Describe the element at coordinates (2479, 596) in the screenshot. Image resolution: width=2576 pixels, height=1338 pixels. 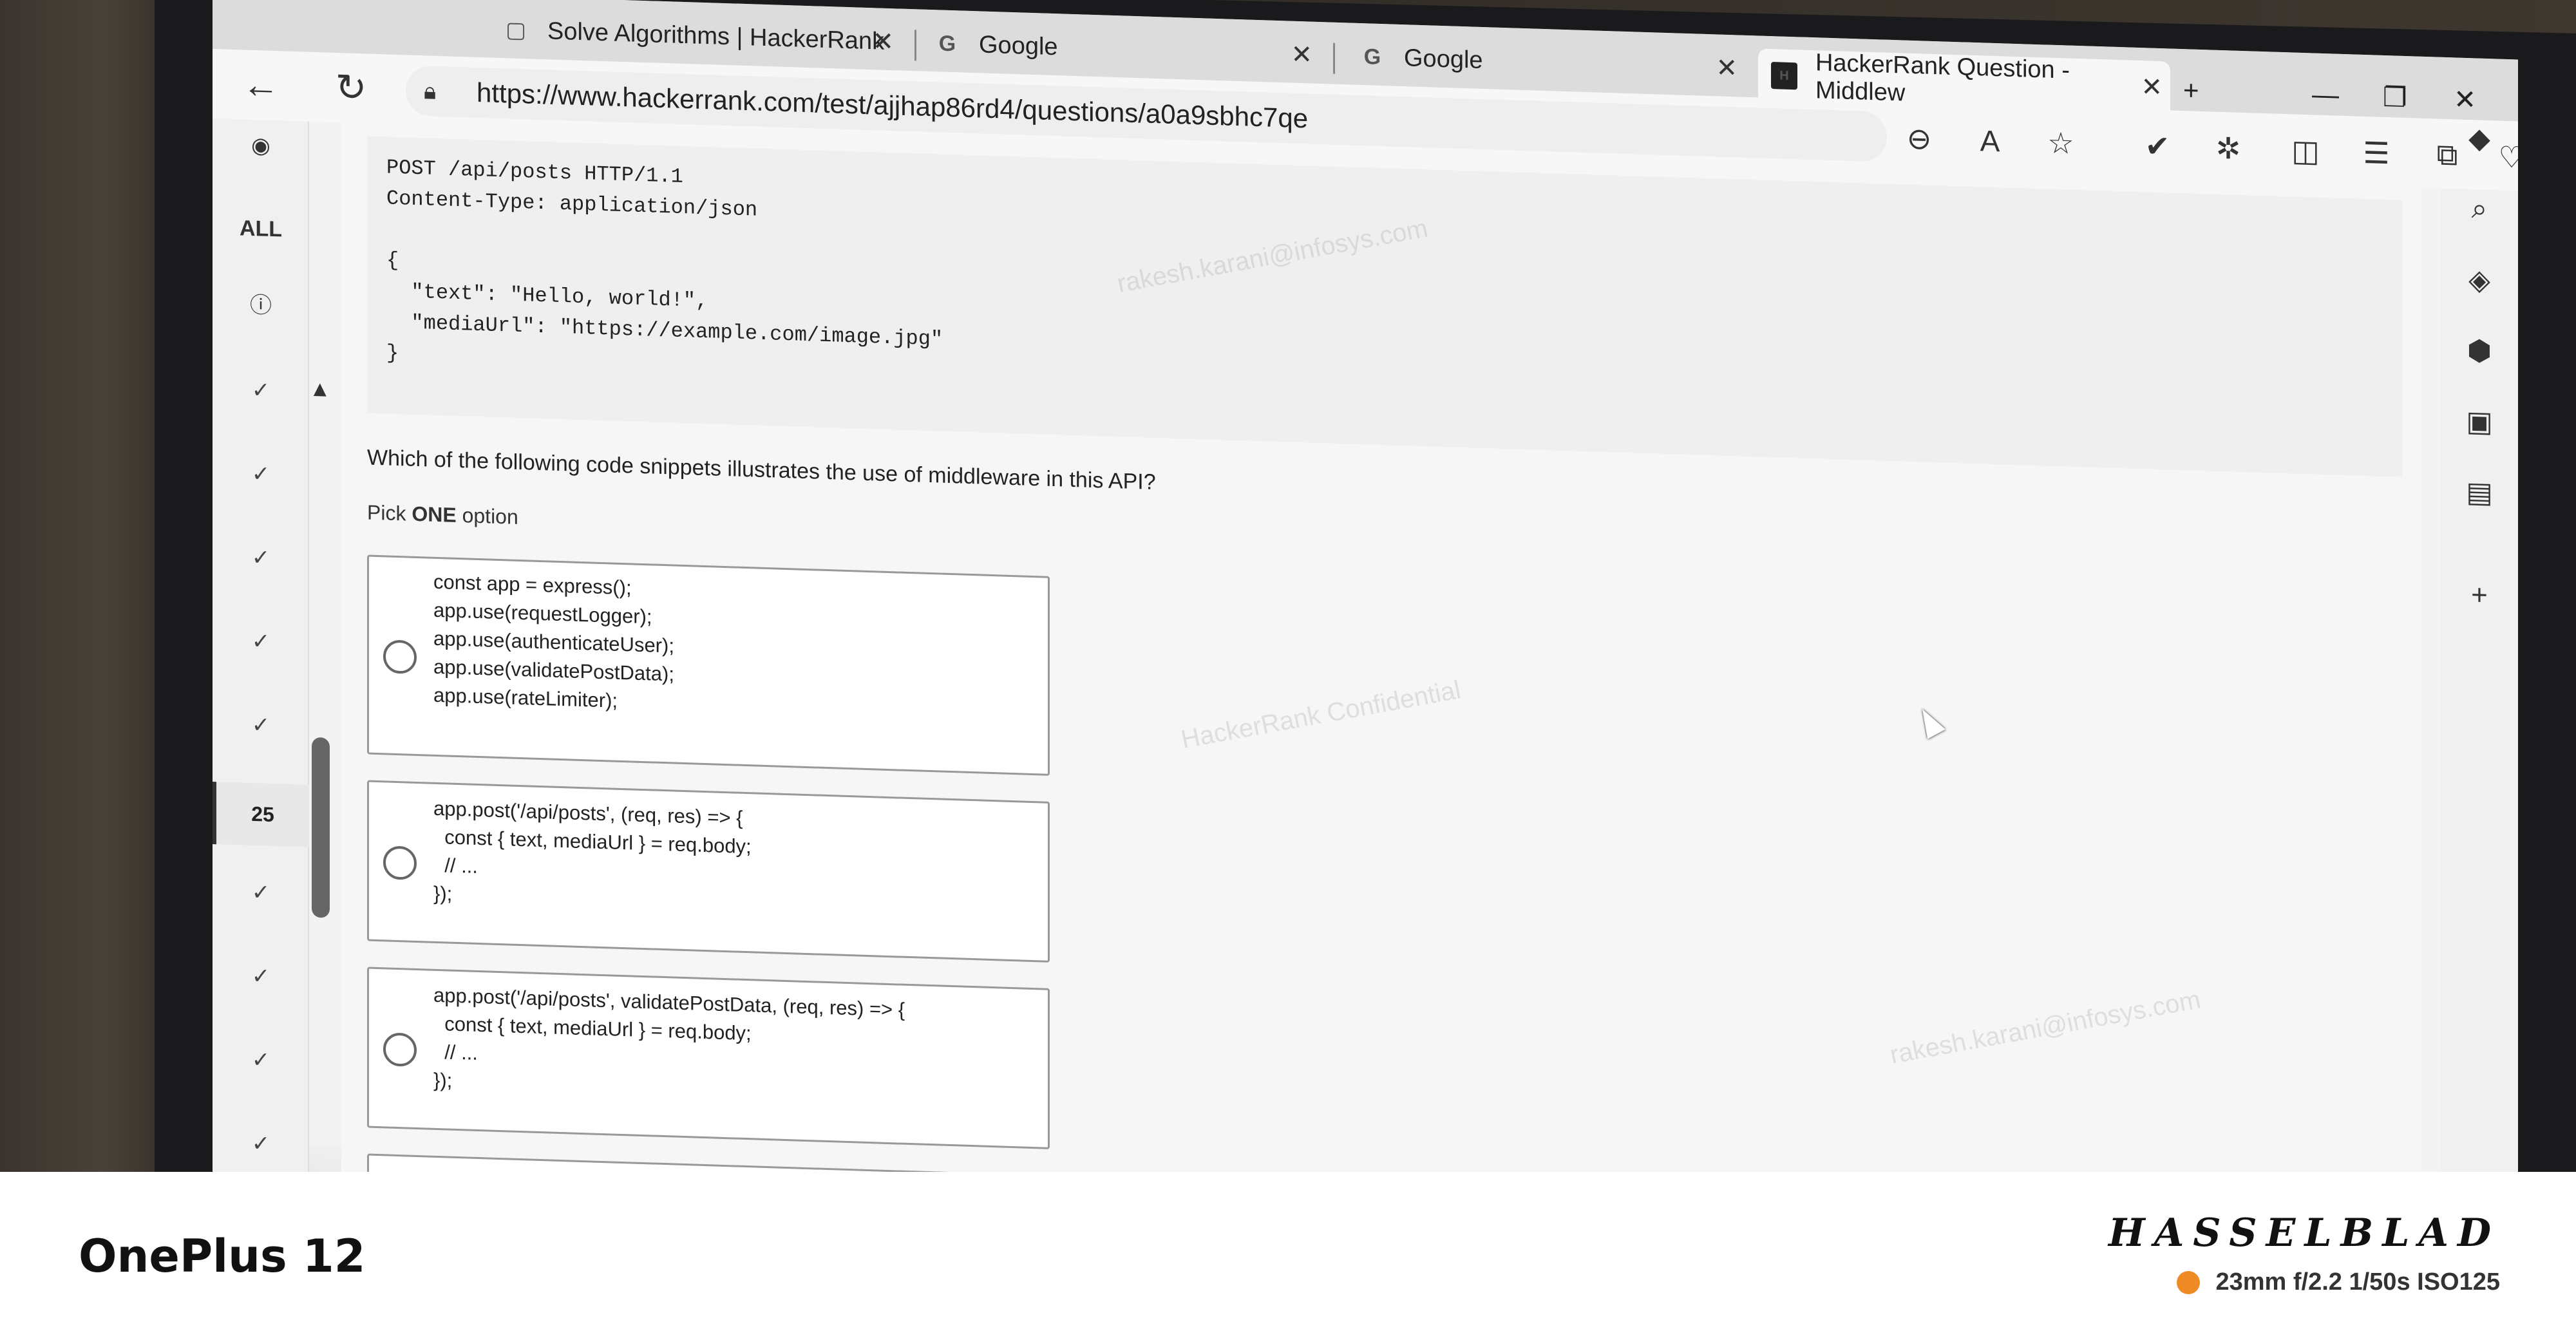
I see `add-sidebar-app-icon: +` at that location.